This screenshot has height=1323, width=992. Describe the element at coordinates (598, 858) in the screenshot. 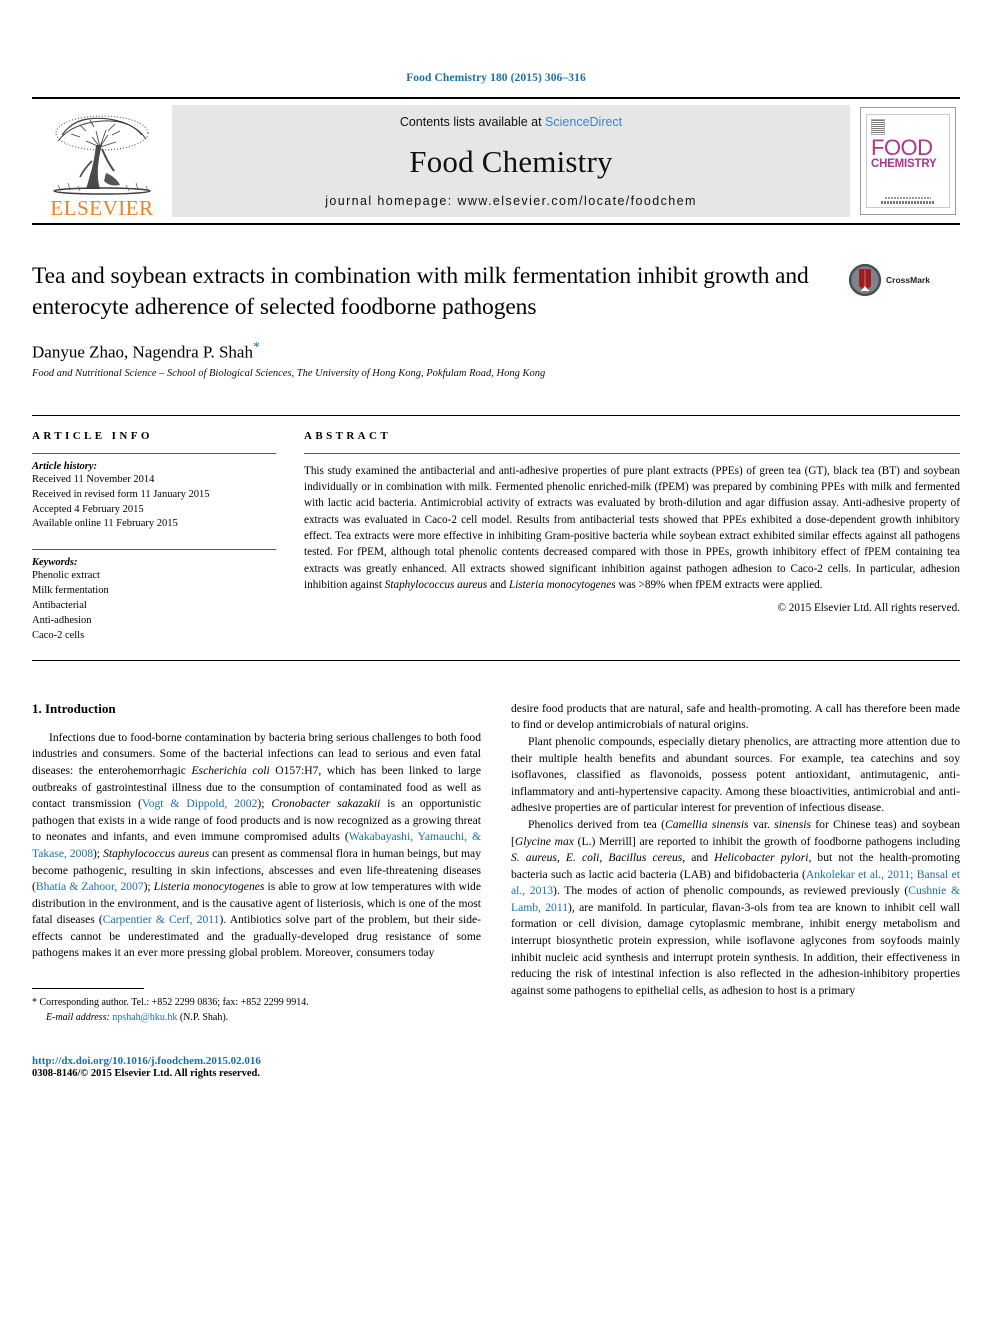

I see `italic-species: S. aureus, E. coli, Bacillus cereus,` at that location.